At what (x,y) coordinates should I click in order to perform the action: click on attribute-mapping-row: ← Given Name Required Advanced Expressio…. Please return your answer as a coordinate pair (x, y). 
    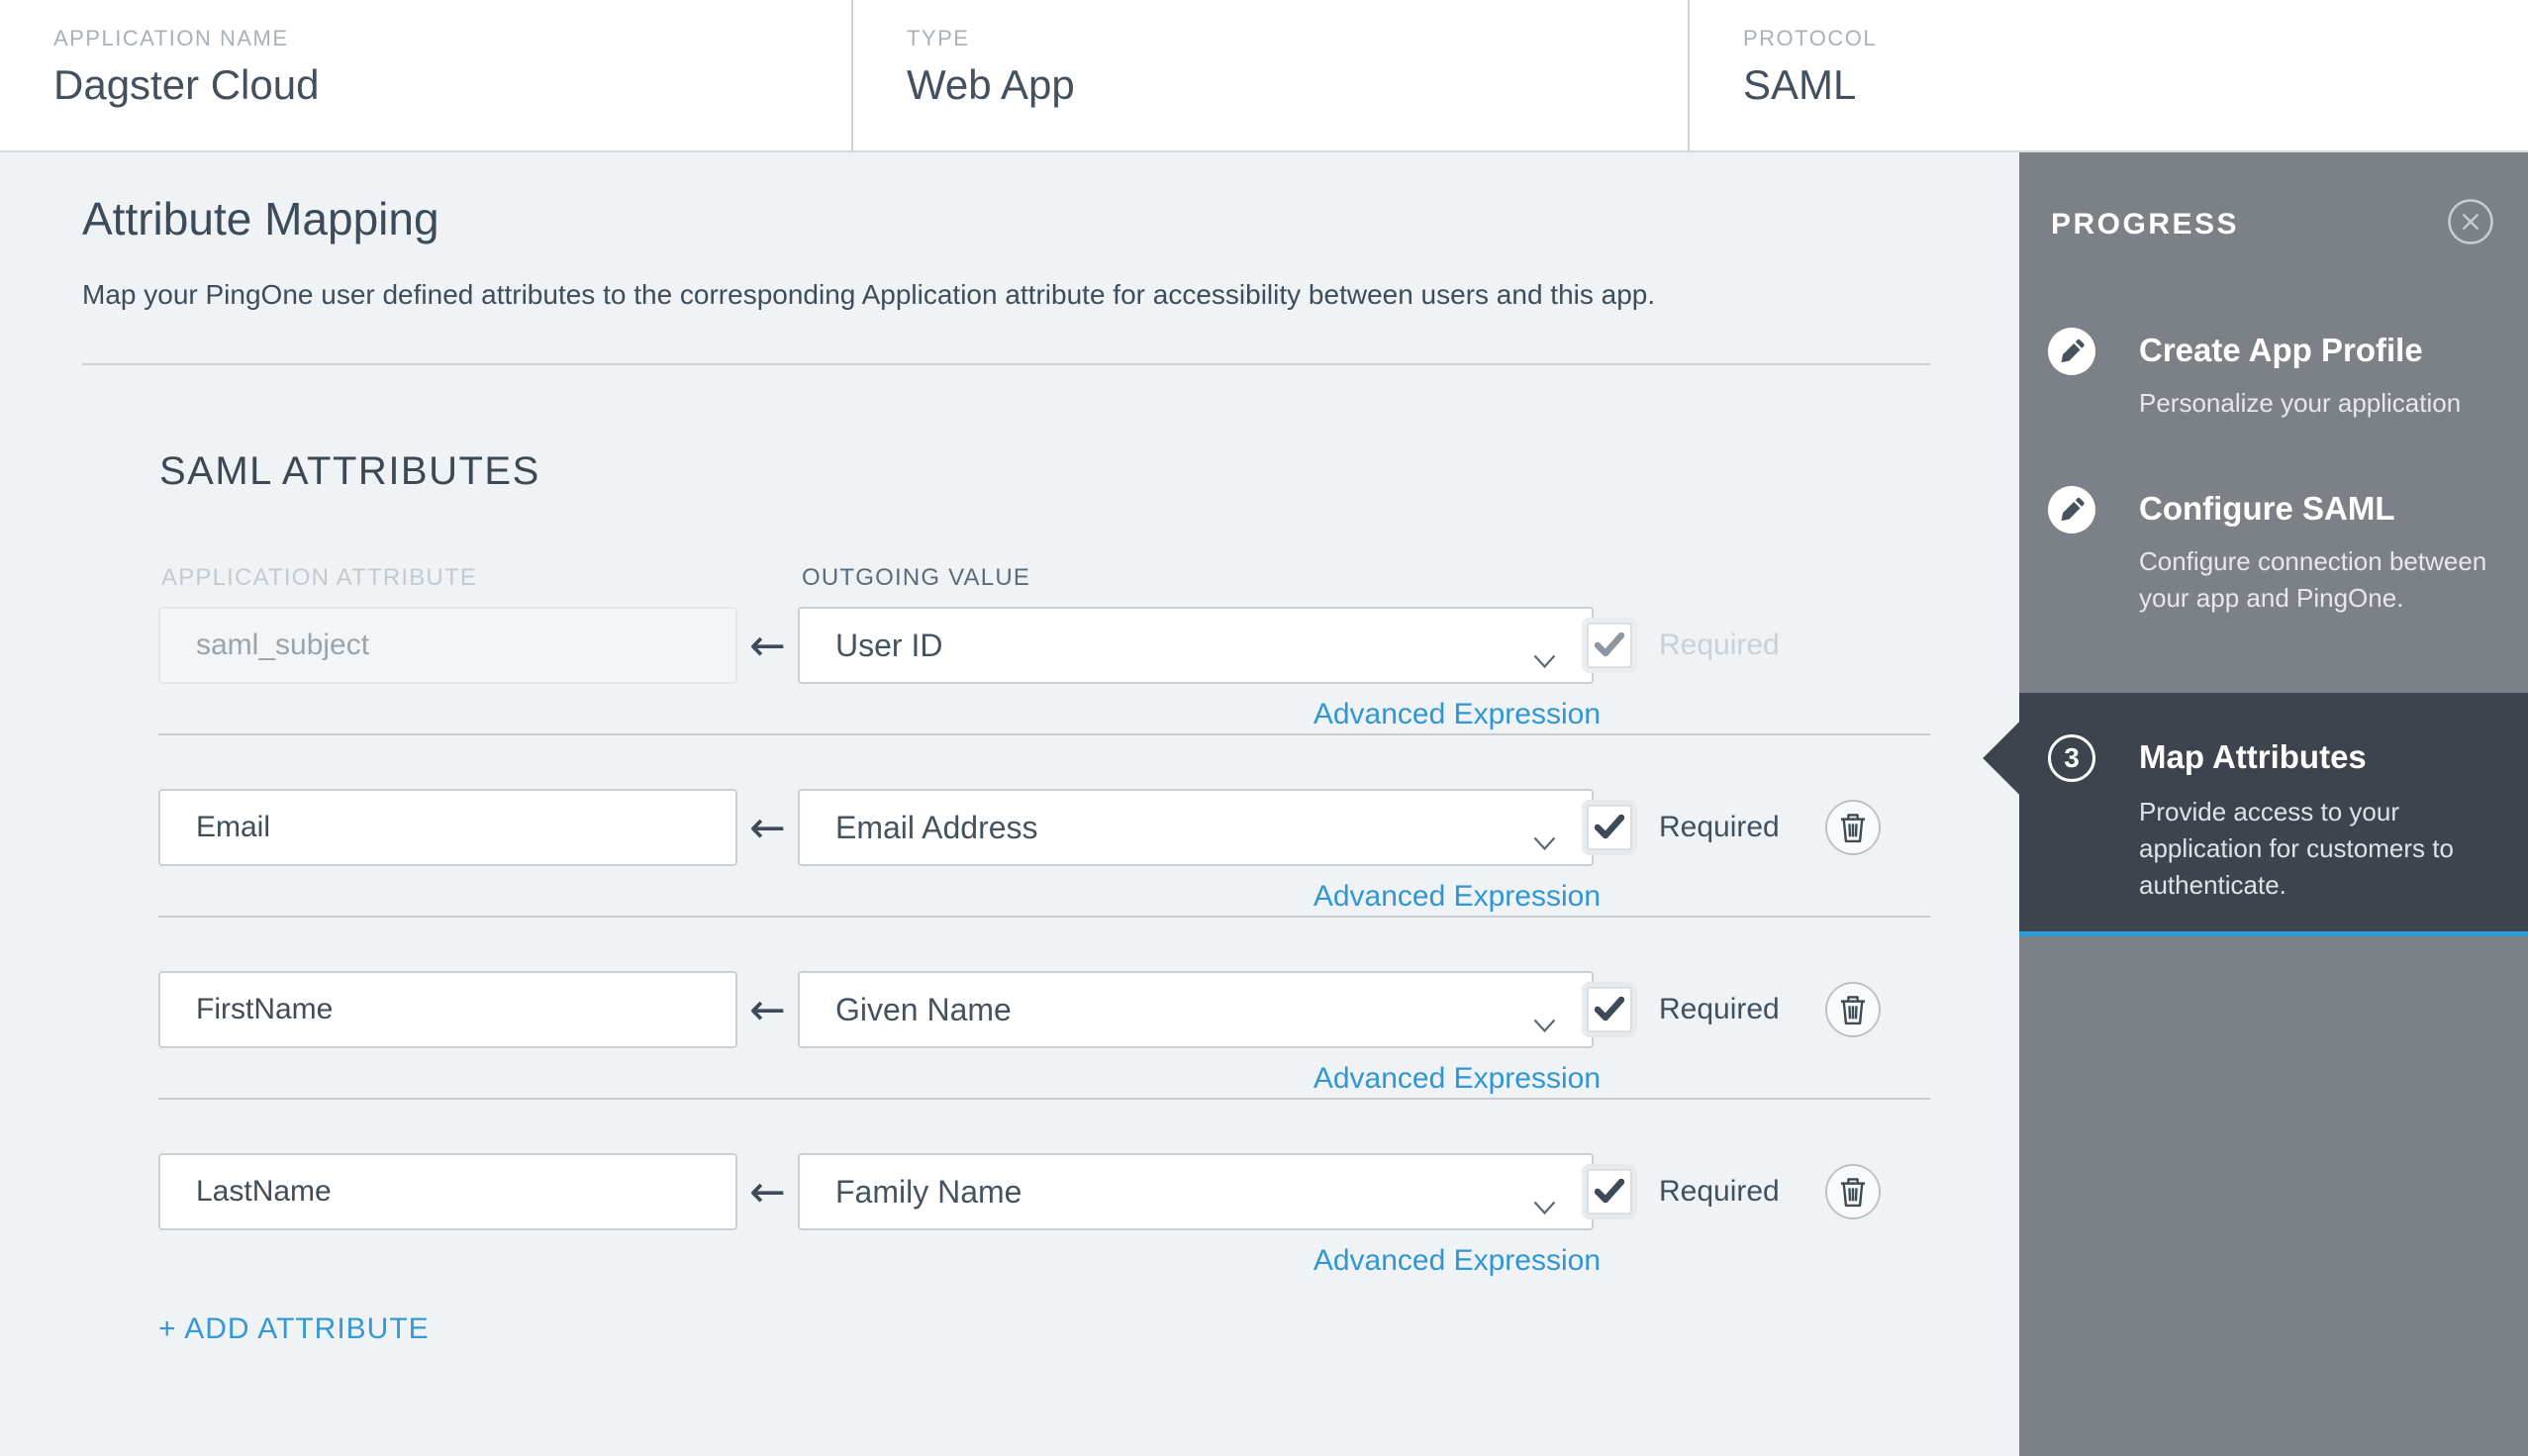
    Looking at the image, I should click on (1009, 1062).